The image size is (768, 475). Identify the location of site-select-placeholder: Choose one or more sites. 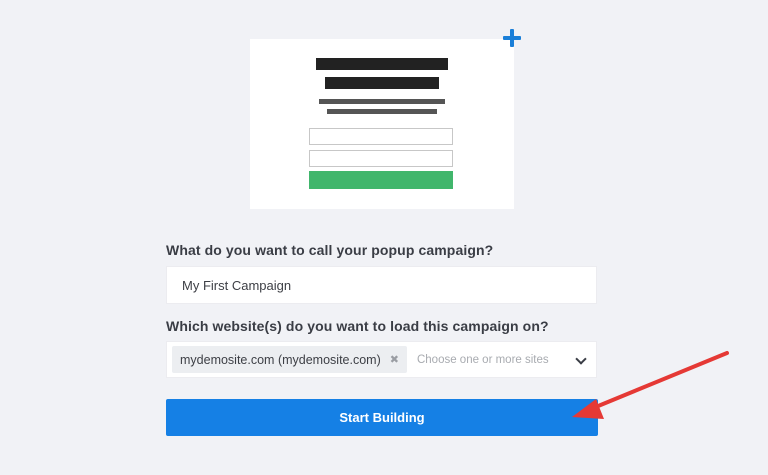
(483, 360).